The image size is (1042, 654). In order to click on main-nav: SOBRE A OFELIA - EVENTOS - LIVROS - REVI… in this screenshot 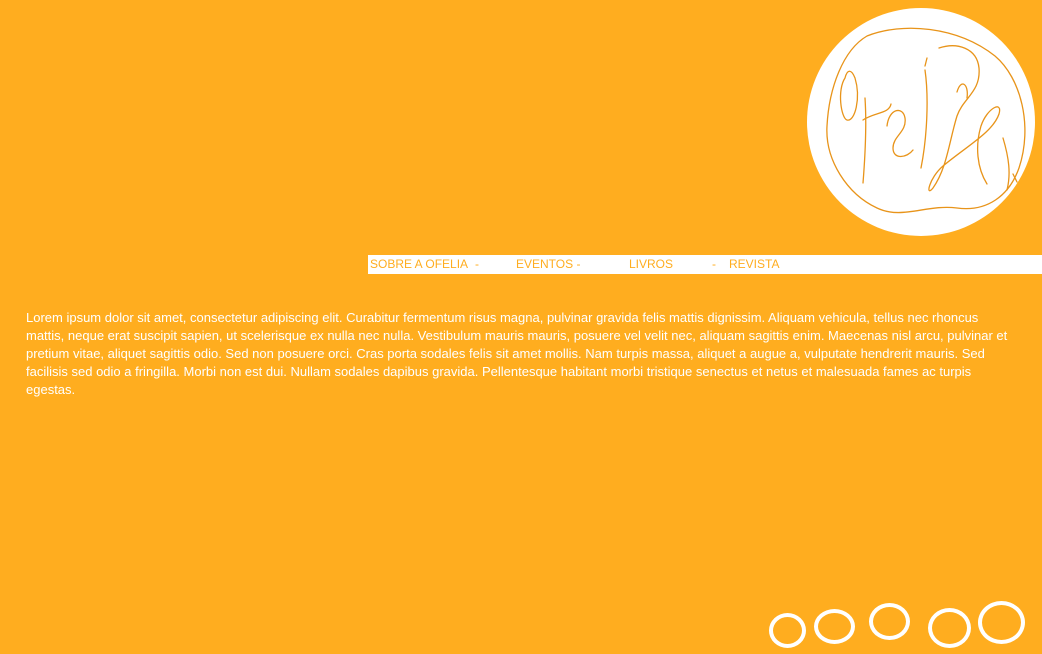, I will do `click(705, 264)`.